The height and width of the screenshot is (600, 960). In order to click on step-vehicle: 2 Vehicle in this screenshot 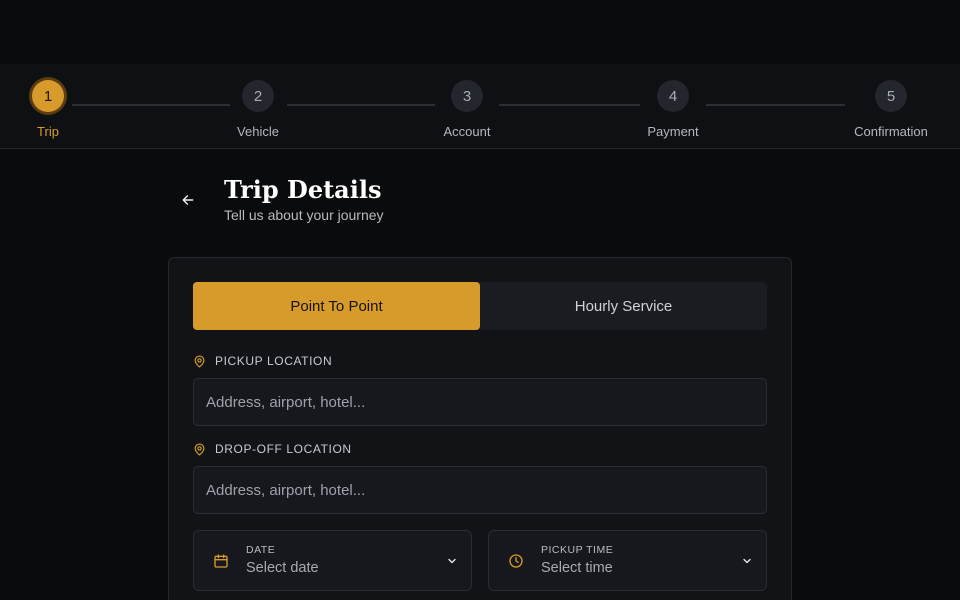, I will do `click(258, 109)`.